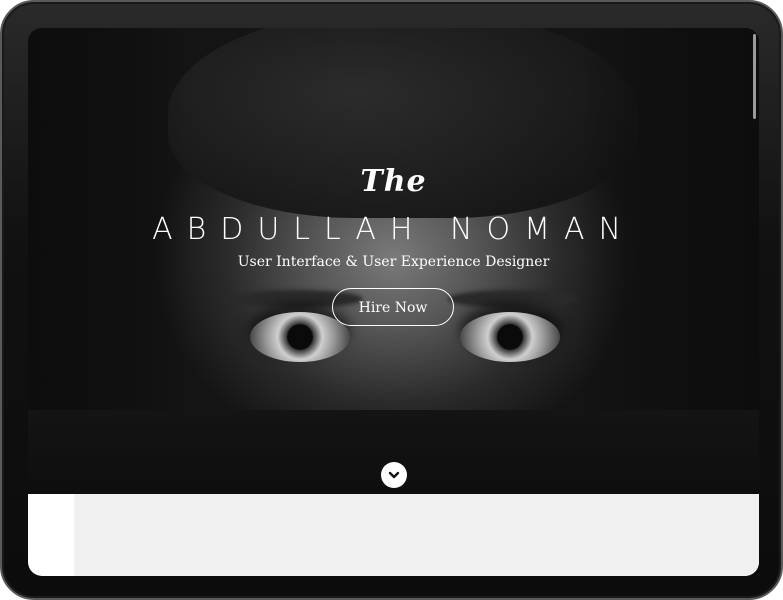  What do you see at coordinates (393, 307) in the screenshot?
I see `hire-now-button: Hire Now` at bounding box center [393, 307].